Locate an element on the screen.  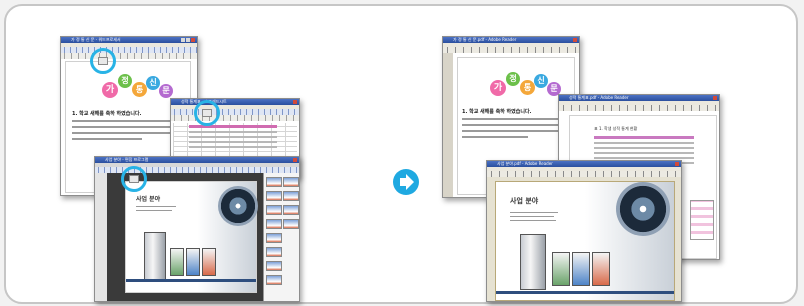
after-presentation-pdf-window: 사업 분야.pdf - Adobe Reader 사업 분야 is located at coordinates (584, 231).